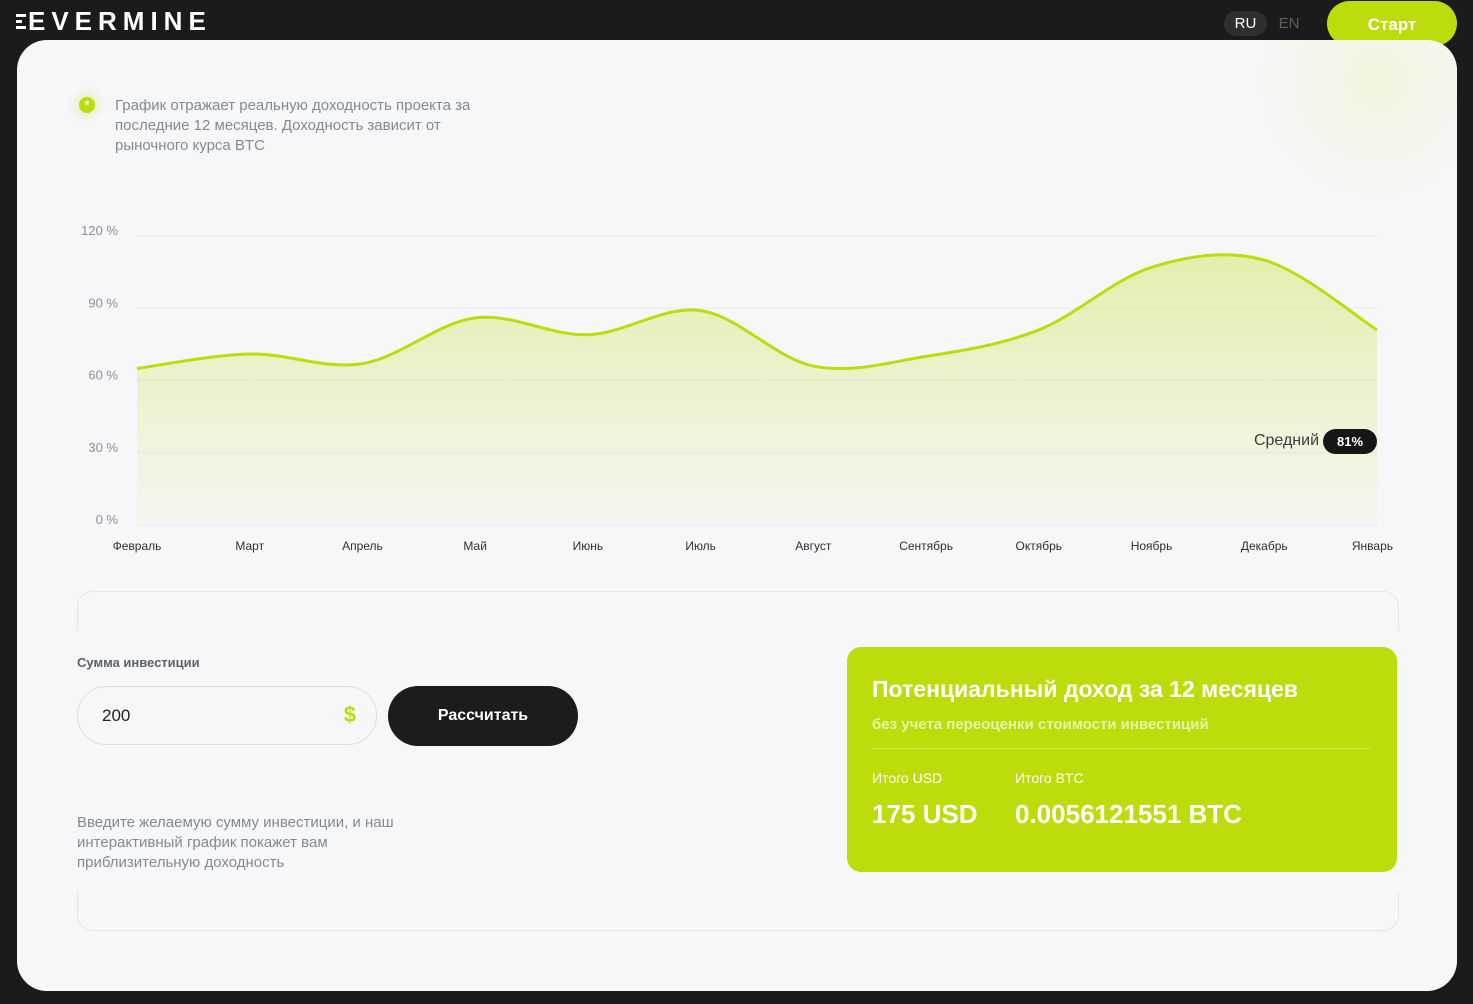 The height and width of the screenshot is (1004, 1473). I want to click on x-tick-label: Ноябрь, so click(1152, 546).